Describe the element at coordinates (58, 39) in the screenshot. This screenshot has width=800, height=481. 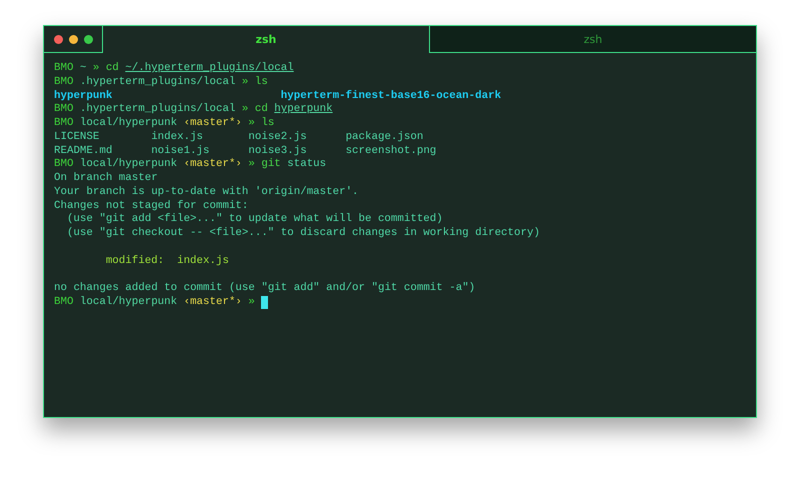
I see `close-button` at that location.